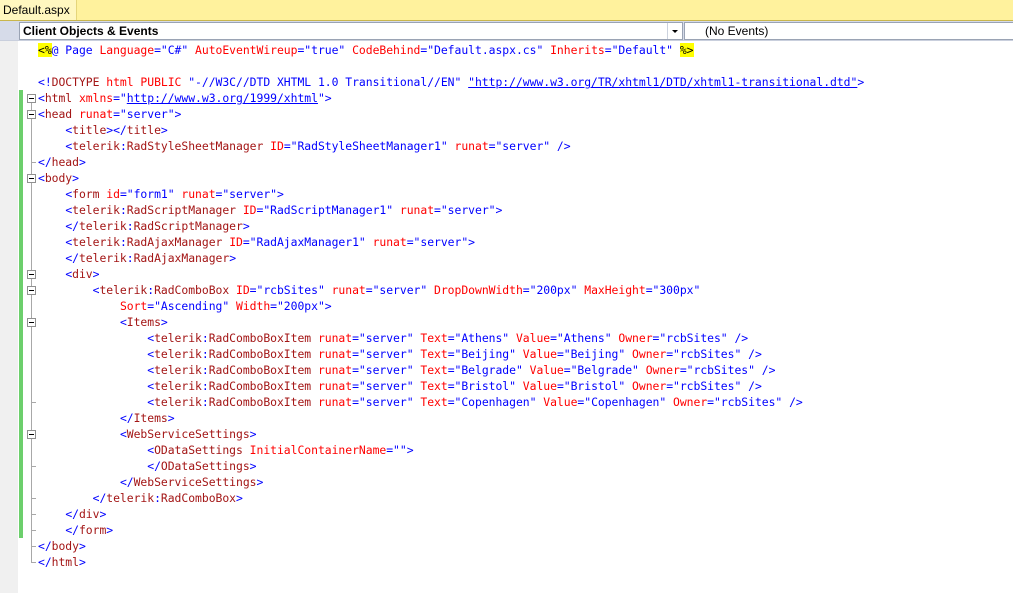 The width and height of the screenshot is (1013, 593). I want to click on code-line: </WebServiceSettings>, so click(150, 482).